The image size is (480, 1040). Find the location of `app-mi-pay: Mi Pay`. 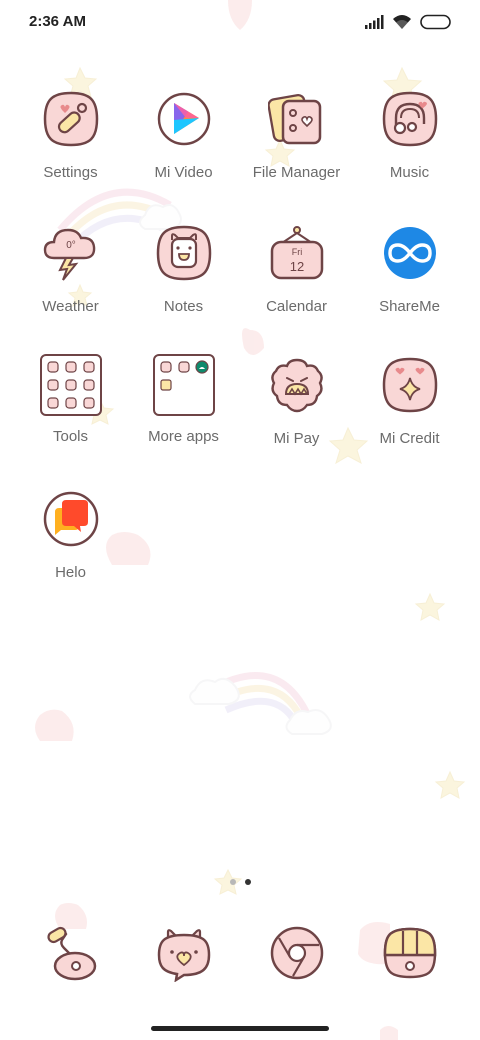

app-mi-pay: Mi Pay is located at coordinates (296, 416).